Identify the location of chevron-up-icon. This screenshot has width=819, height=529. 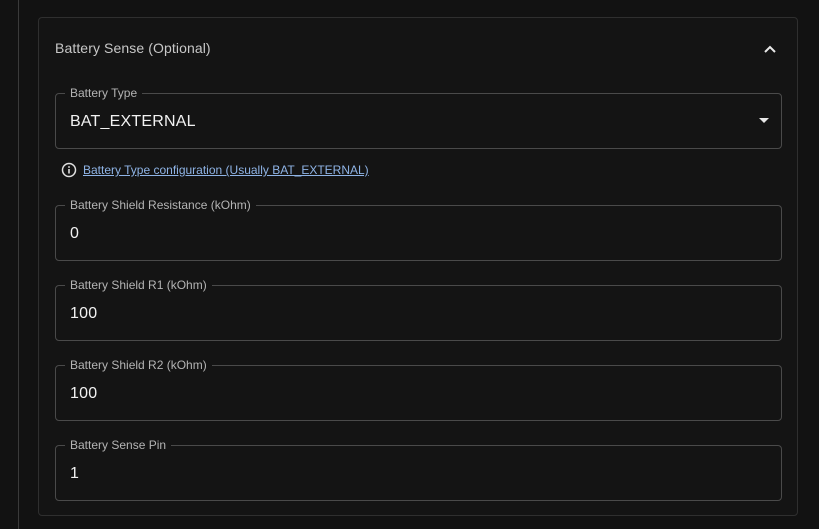
(770, 49).